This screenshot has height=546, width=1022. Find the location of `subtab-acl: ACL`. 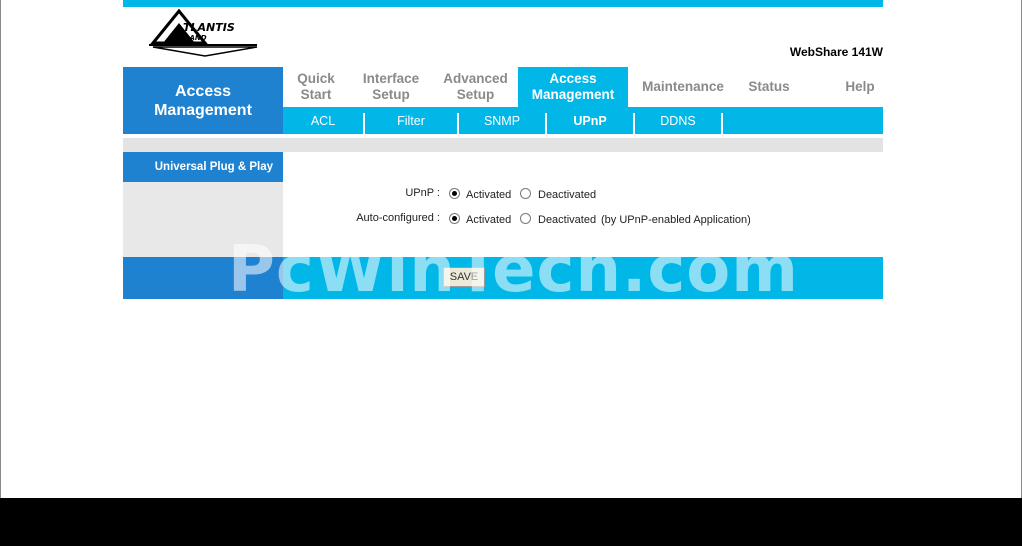

subtab-acl: ACL is located at coordinates (323, 120).